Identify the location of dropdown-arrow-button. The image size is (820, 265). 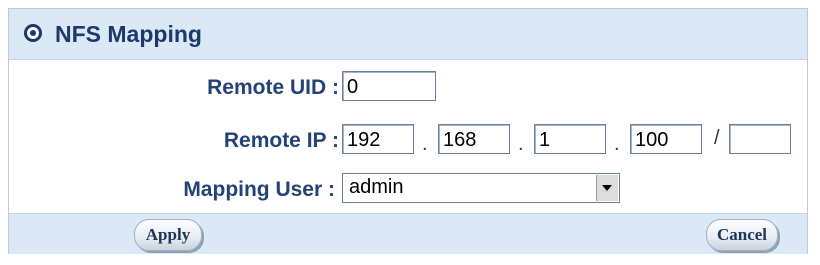
(607, 188).